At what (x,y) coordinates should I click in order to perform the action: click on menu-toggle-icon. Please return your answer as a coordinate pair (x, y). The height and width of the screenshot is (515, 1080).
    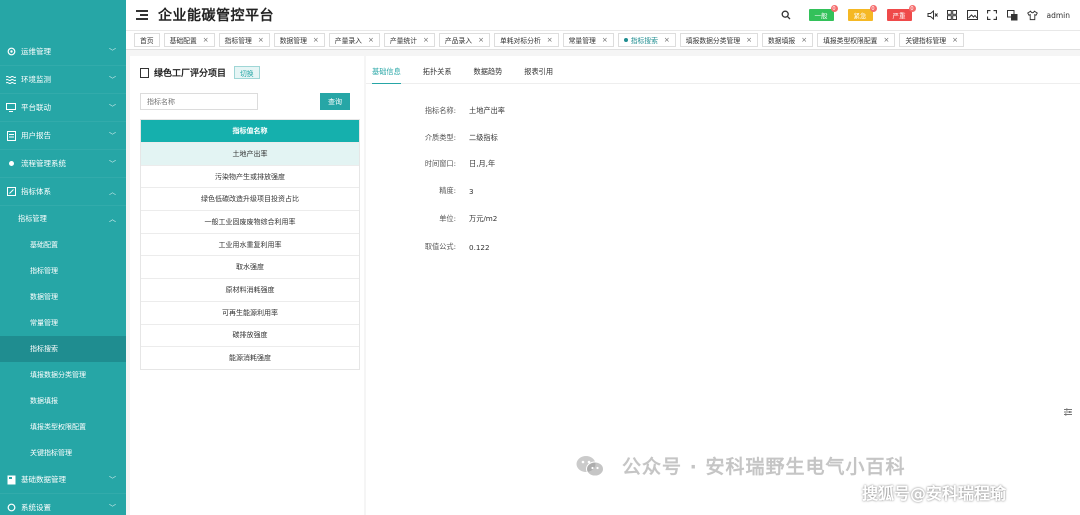
    Looking at the image, I should click on (142, 15).